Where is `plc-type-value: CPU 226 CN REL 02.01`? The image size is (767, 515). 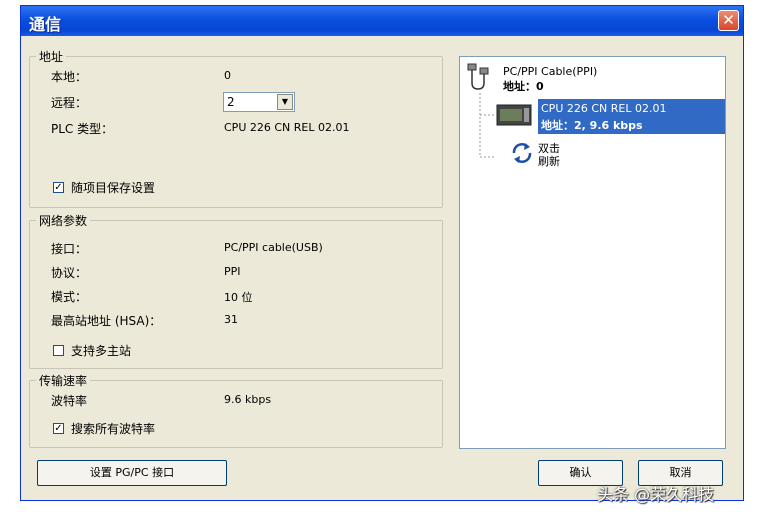 plc-type-value: CPU 226 CN REL 02.01 is located at coordinates (287, 127).